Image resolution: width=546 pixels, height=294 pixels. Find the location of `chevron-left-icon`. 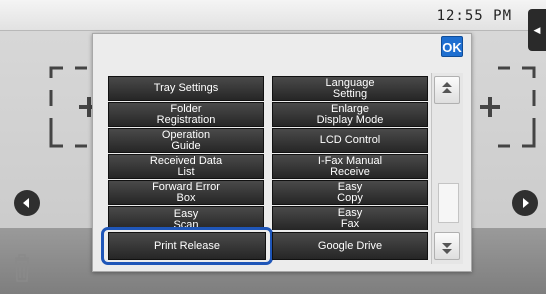

chevron-left-icon is located at coordinates (26, 203).